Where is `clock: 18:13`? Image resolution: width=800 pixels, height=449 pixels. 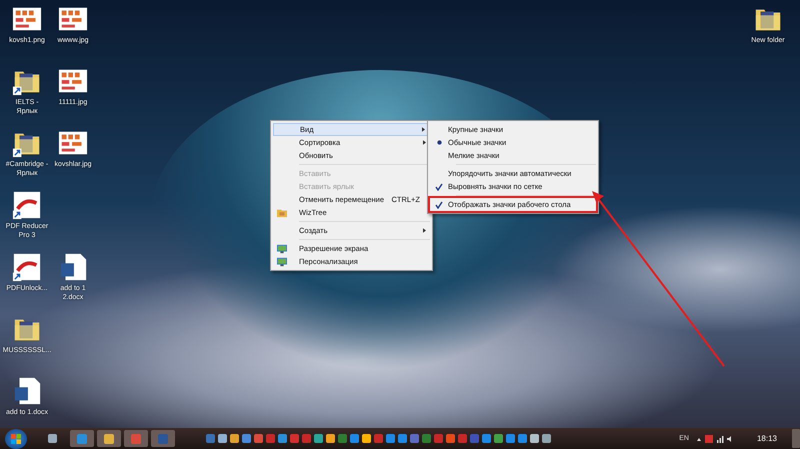
clock: 18:13 is located at coordinates (766, 438).